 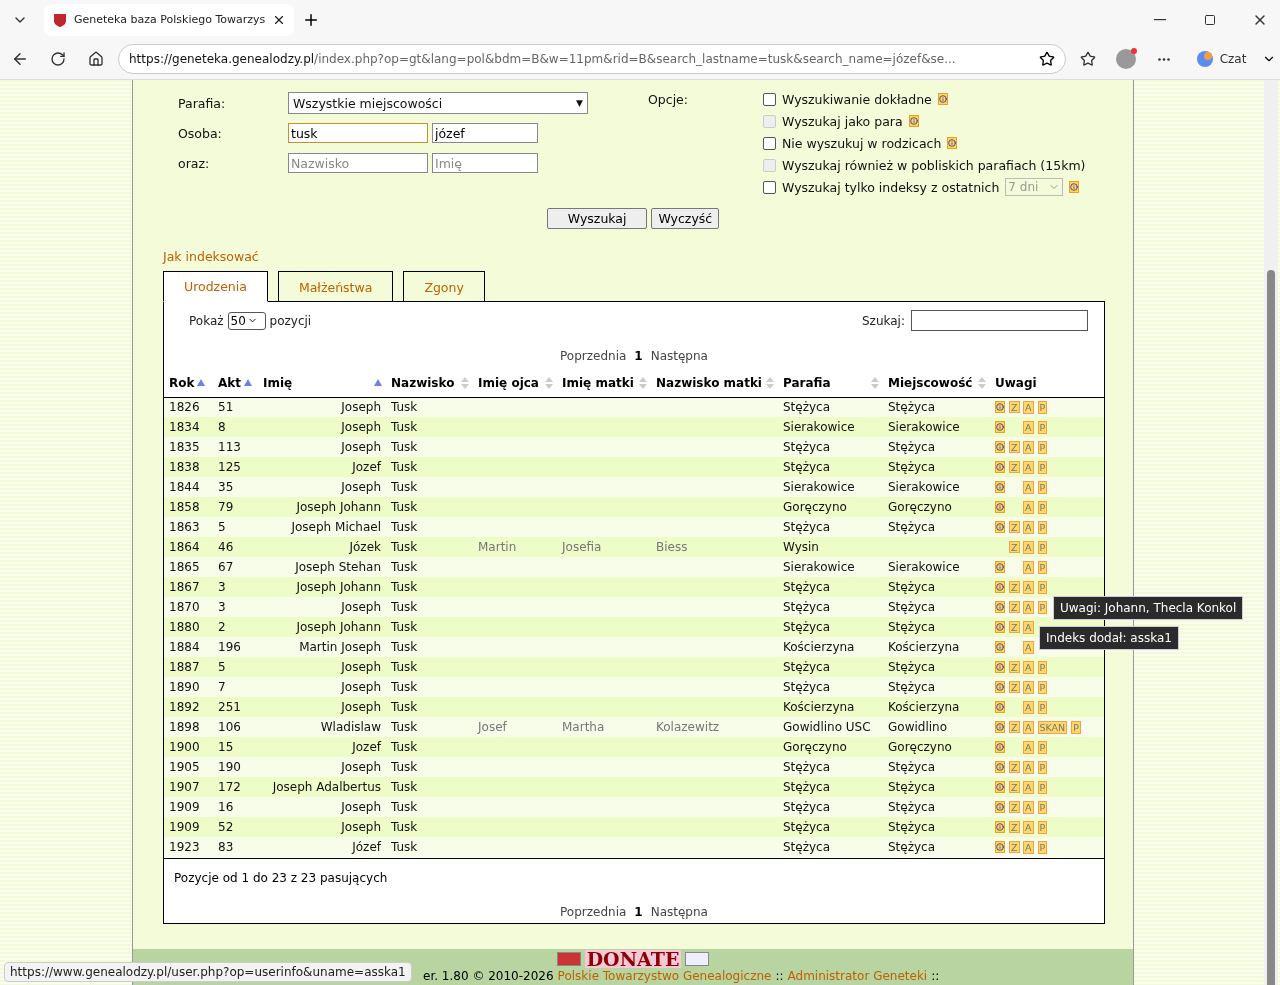 I want to click on scan-tag: SKAN, so click(x=1052, y=727).